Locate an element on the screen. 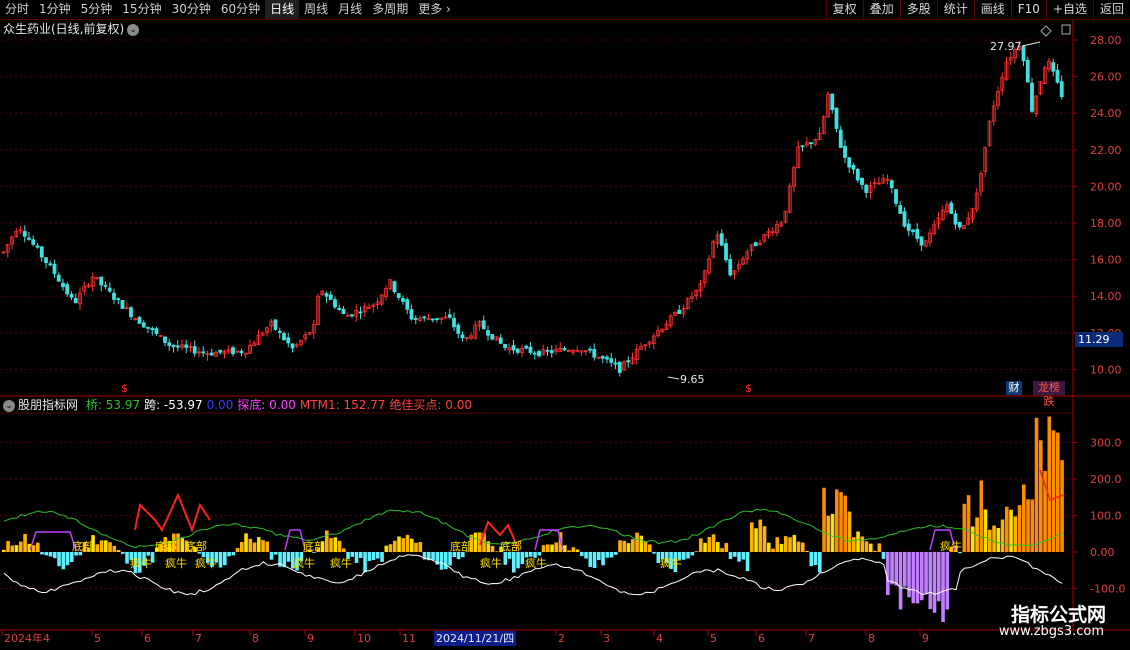 This screenshot has height=650, width=1130. dividend-icon: $ is located at coordinates (124, 388).